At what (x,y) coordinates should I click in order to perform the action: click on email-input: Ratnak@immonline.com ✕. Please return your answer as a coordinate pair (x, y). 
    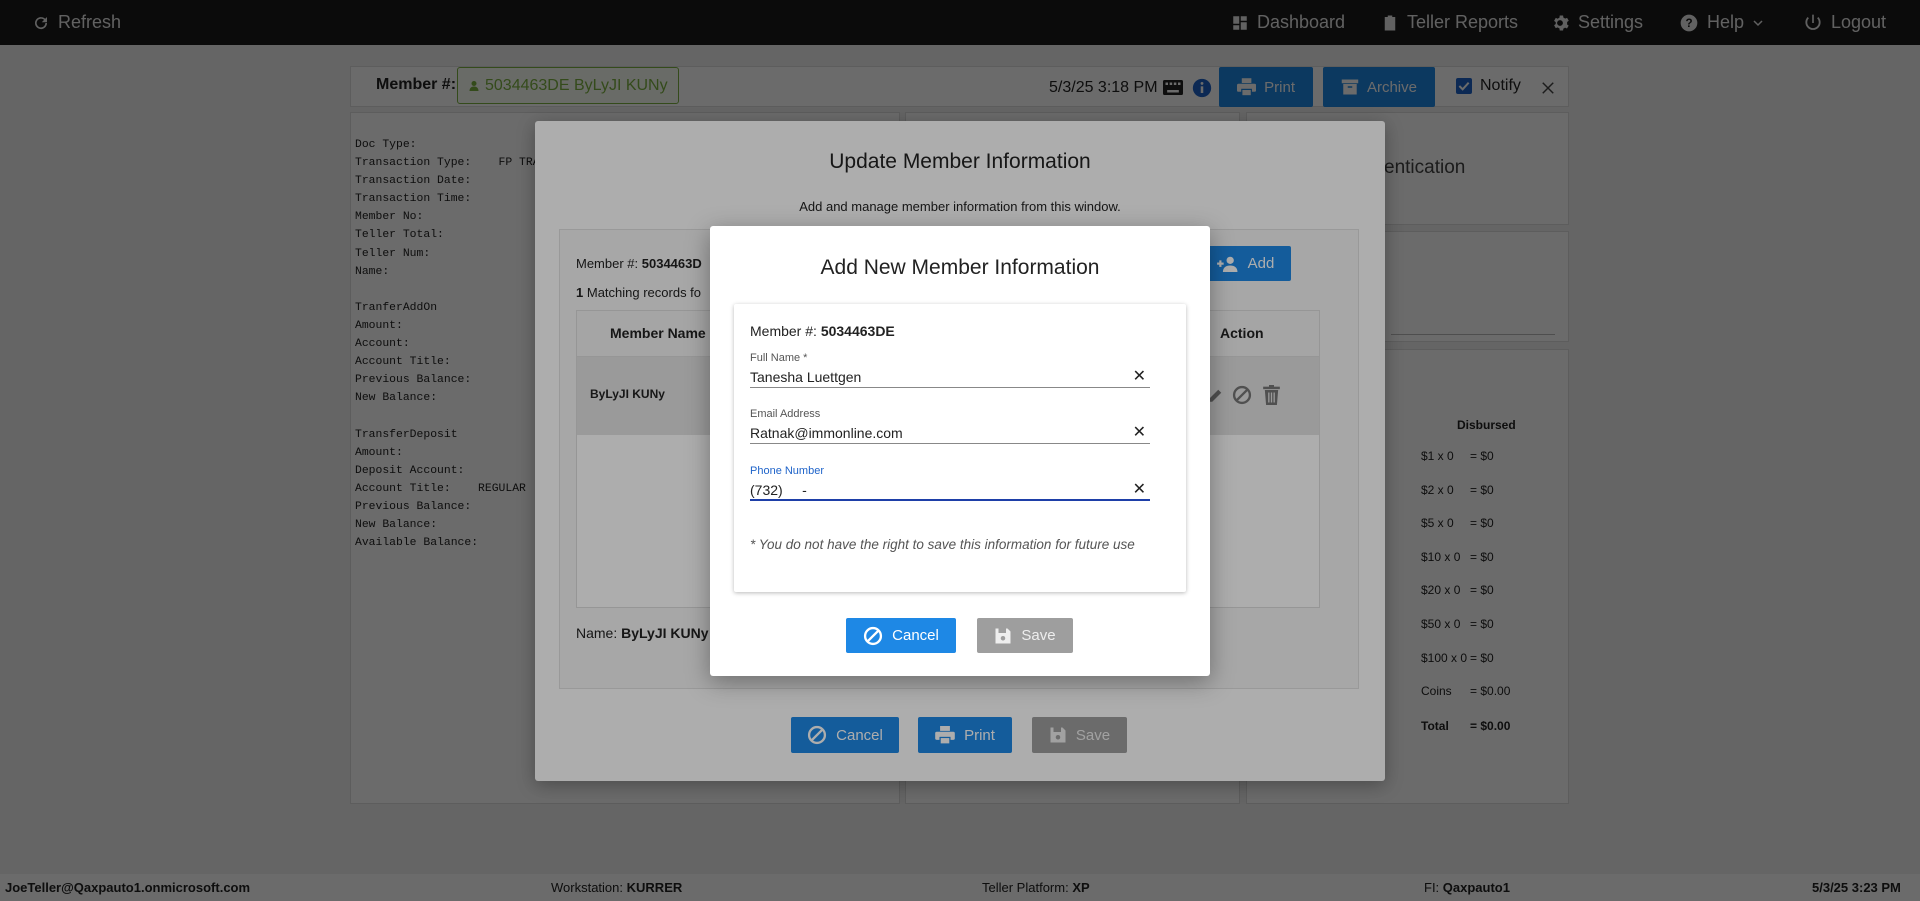
    Looking at the image, I should click on (950, 433).